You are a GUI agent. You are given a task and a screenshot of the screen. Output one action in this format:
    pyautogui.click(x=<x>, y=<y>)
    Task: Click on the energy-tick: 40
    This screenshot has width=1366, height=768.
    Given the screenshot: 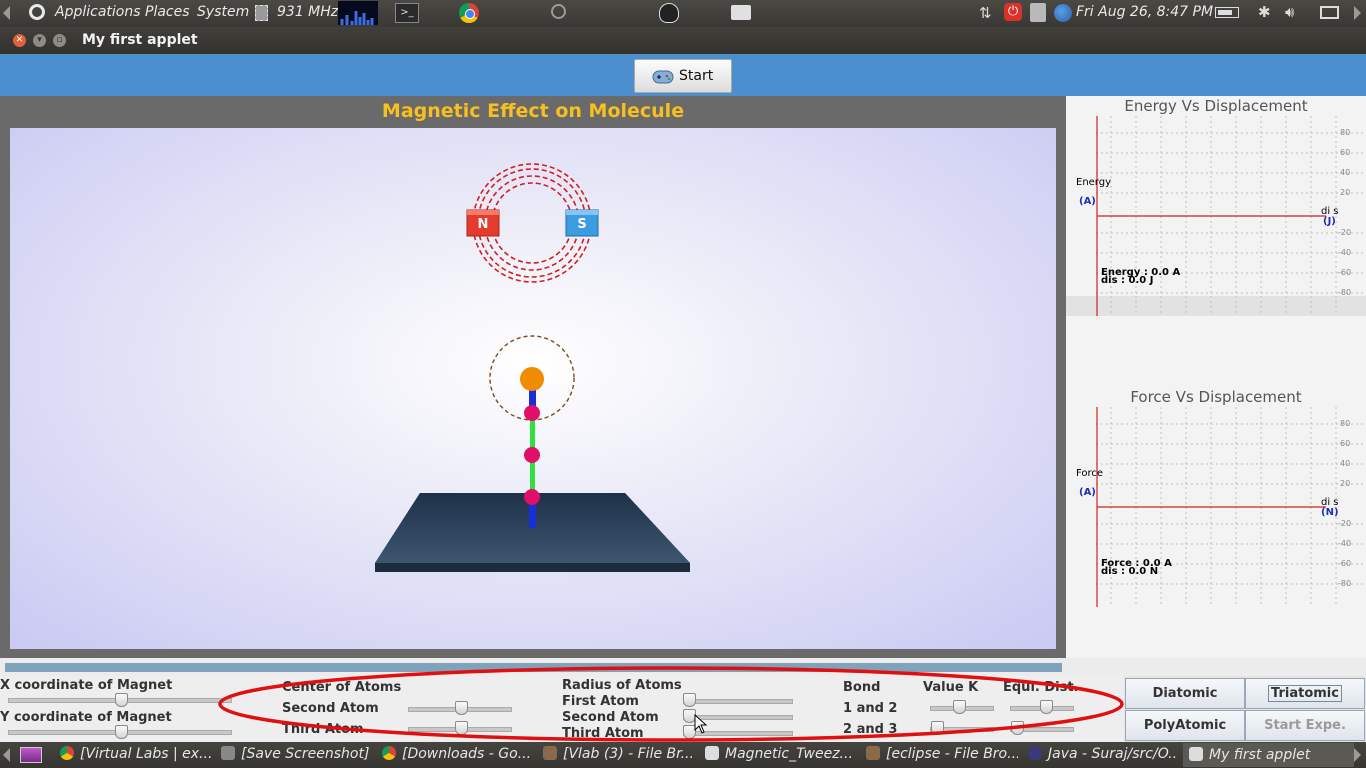 What is the action you would take?
    pyautogui.click(x=1345, y=172)
    